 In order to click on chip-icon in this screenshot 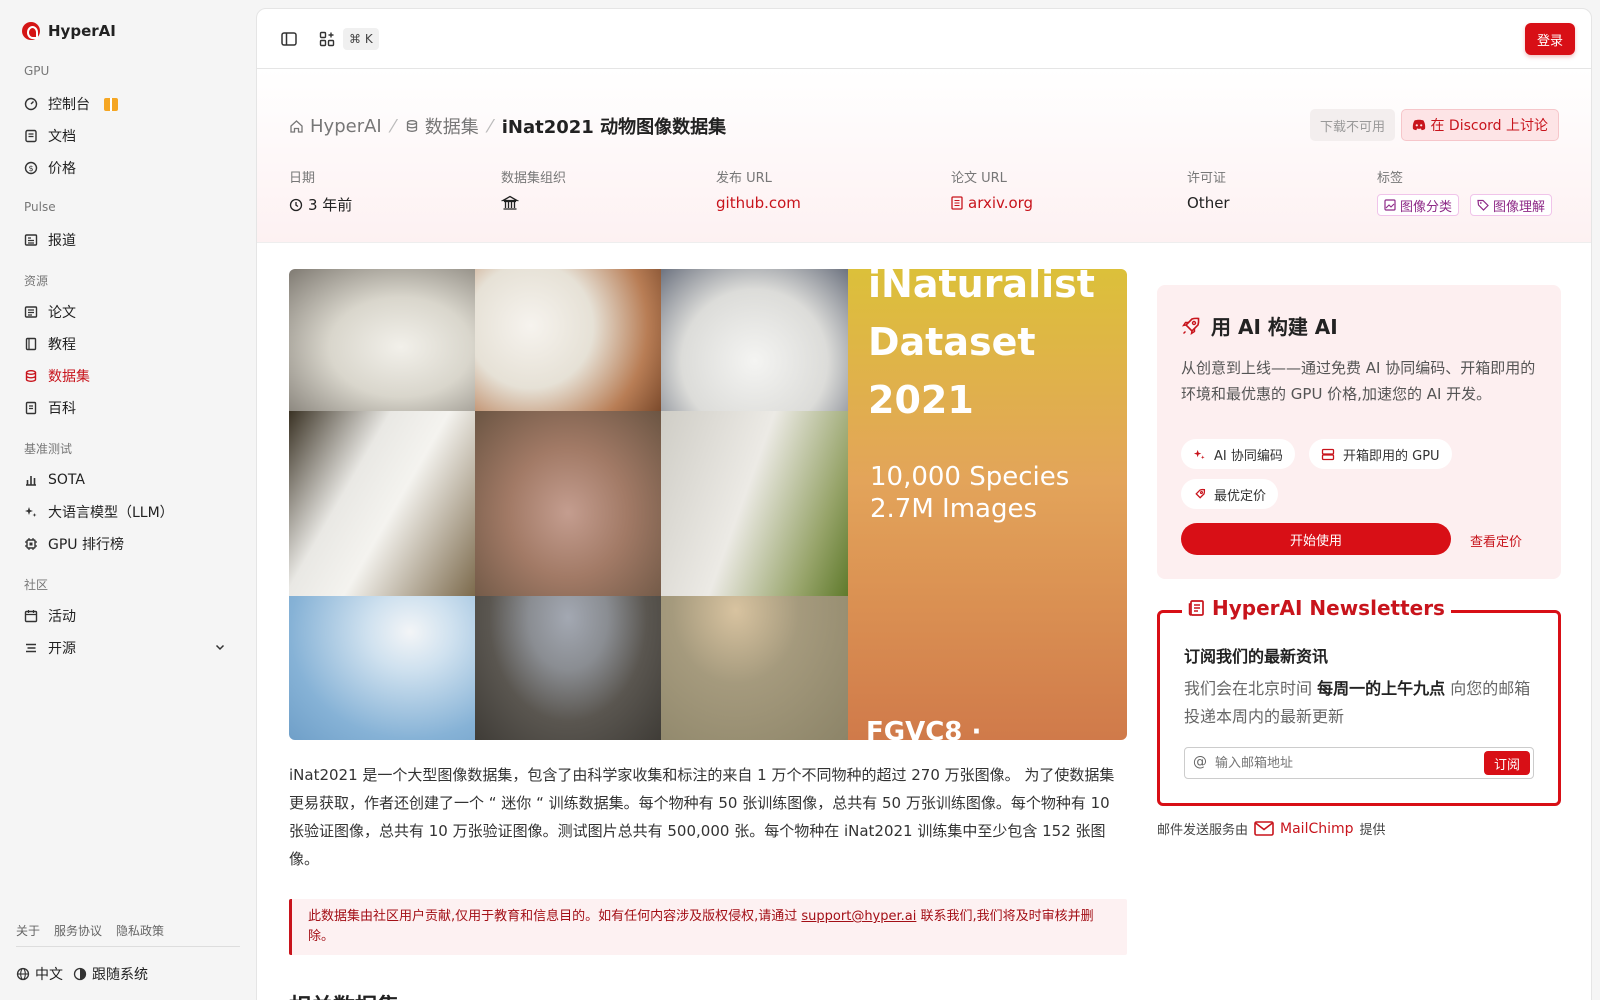, I will do `click(31, 544)`.